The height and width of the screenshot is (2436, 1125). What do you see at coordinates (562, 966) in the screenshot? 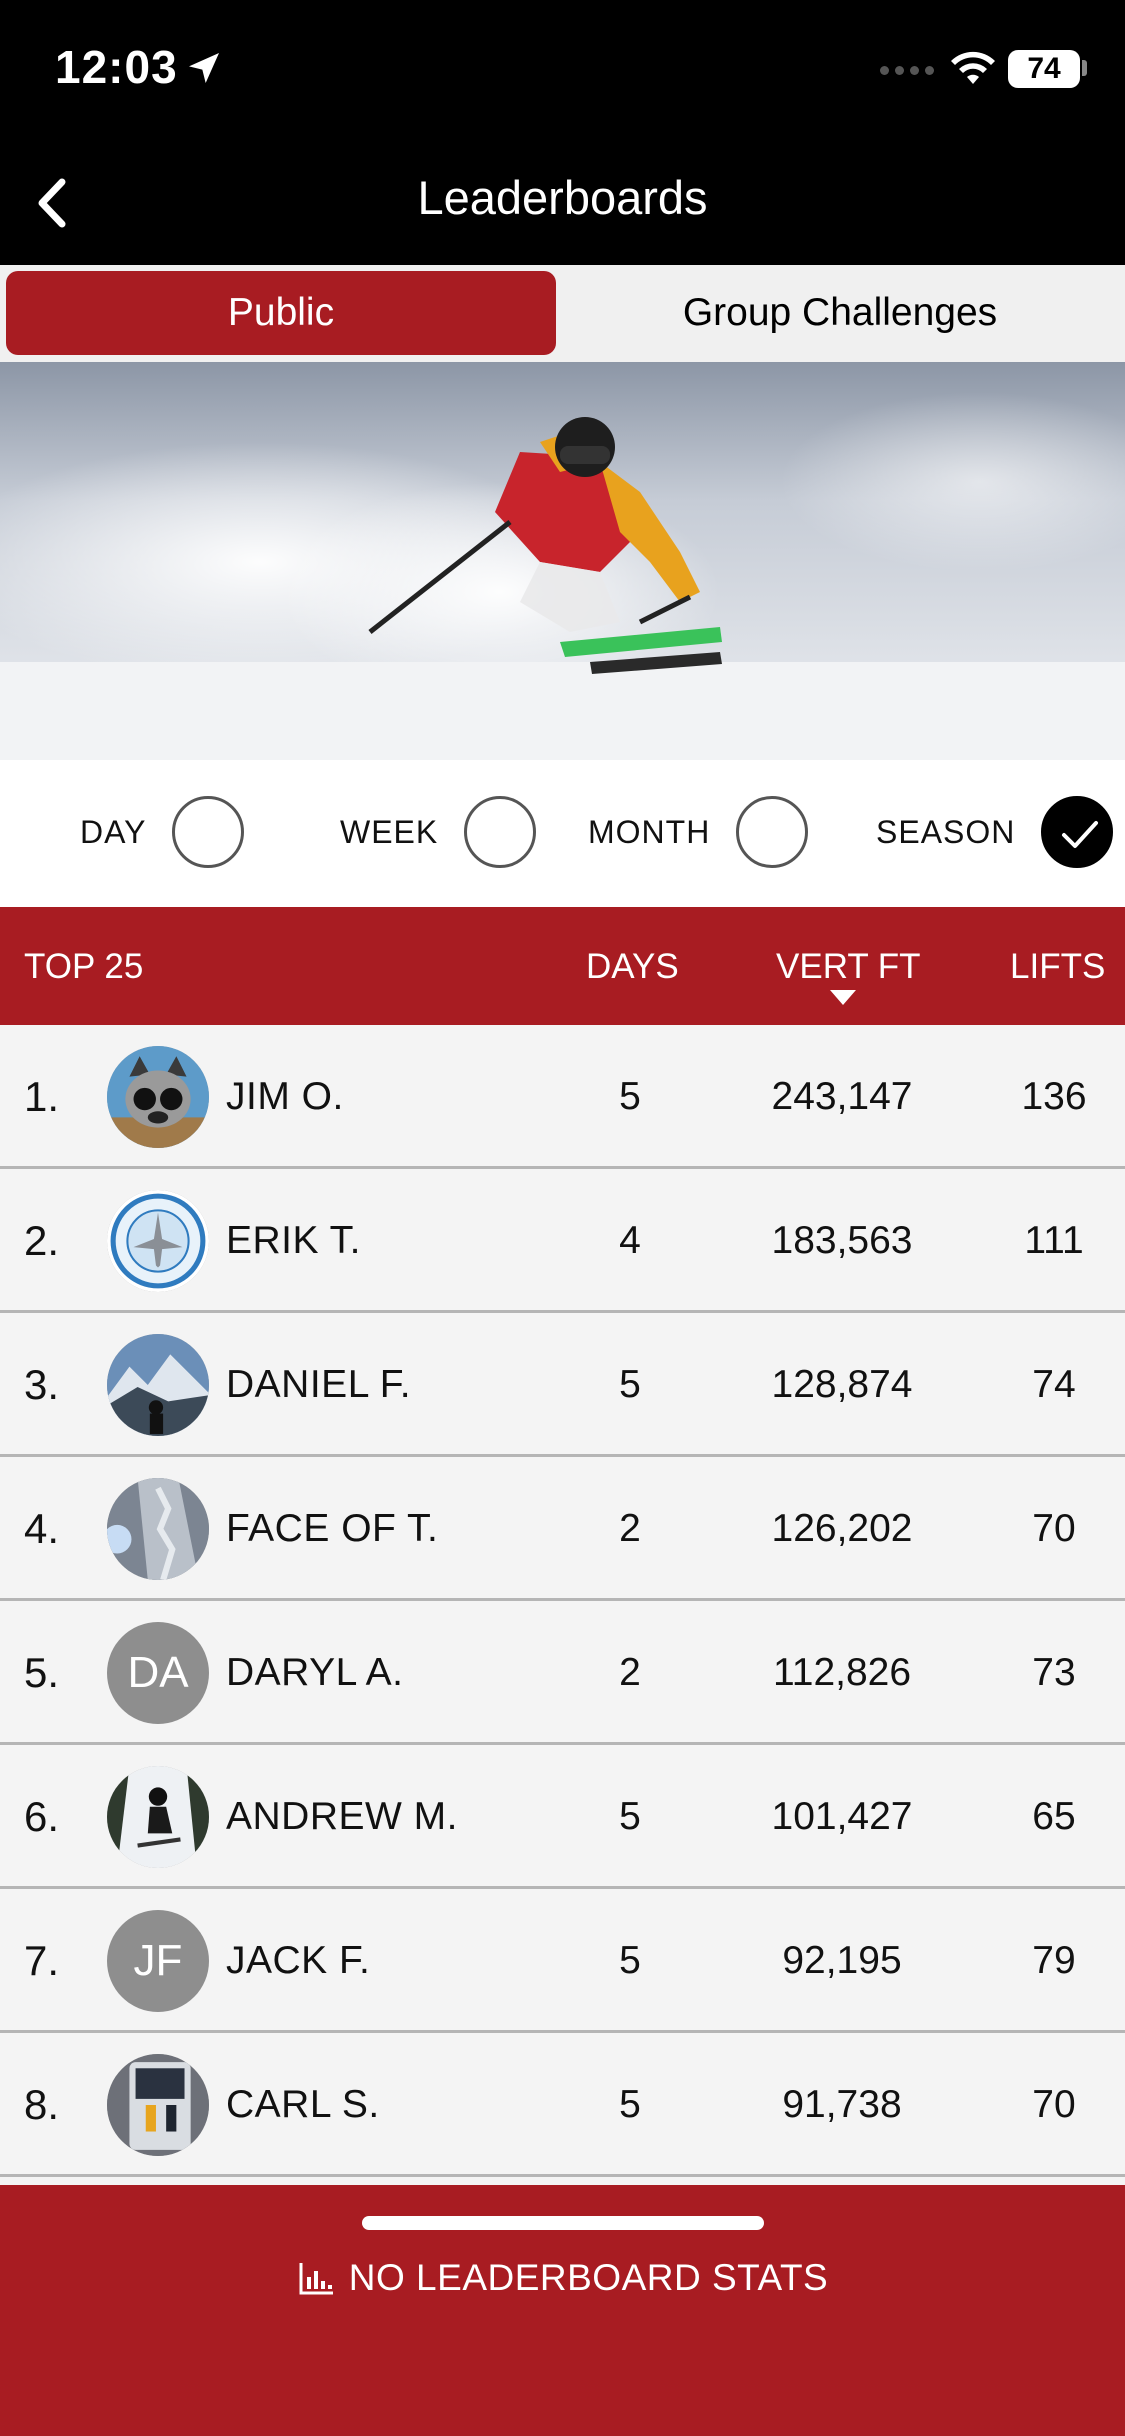
I see `leaderboard-header: TOP 25 DAYS VERT FT LIFTS` at bounding box center [562, 966].